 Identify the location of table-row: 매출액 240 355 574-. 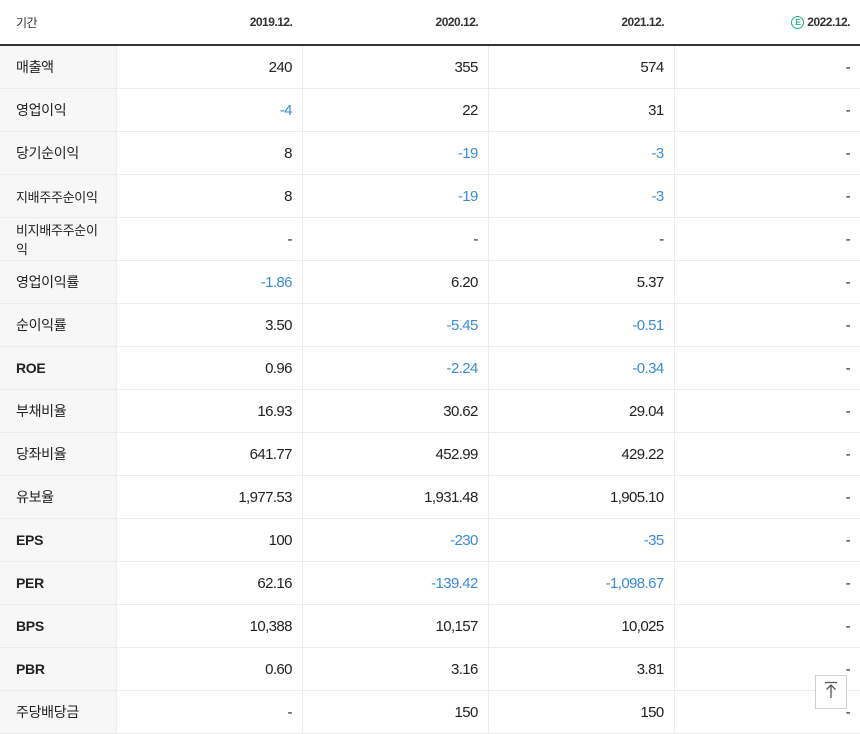
(430, 67).